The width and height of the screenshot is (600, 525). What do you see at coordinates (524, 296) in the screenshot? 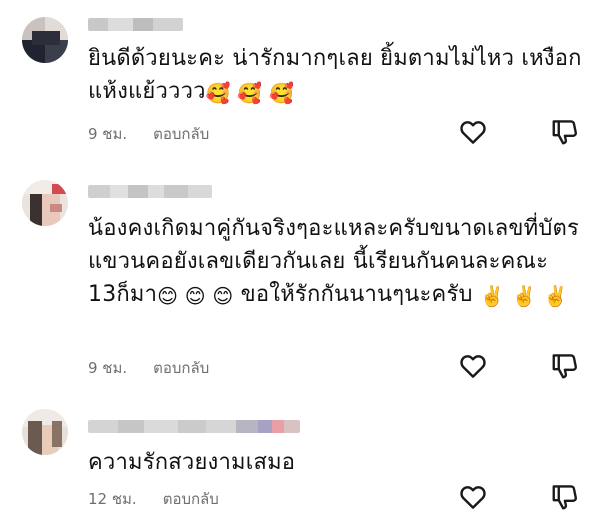
I see `victory-hand-emoji: ✌️ ✌️ ✌️` at bounding box center [524, 296].